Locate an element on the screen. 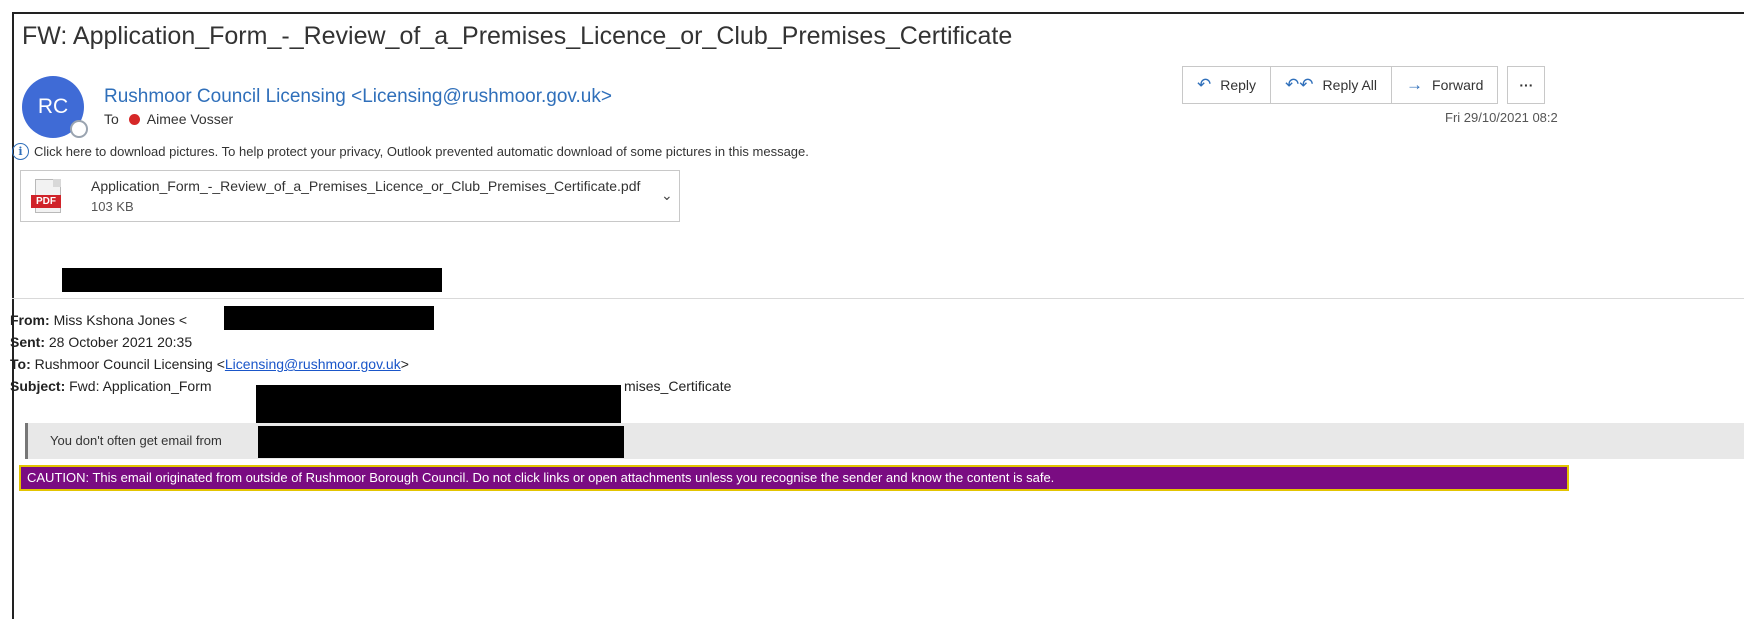  message-divider is located at coordinates (878, 298).